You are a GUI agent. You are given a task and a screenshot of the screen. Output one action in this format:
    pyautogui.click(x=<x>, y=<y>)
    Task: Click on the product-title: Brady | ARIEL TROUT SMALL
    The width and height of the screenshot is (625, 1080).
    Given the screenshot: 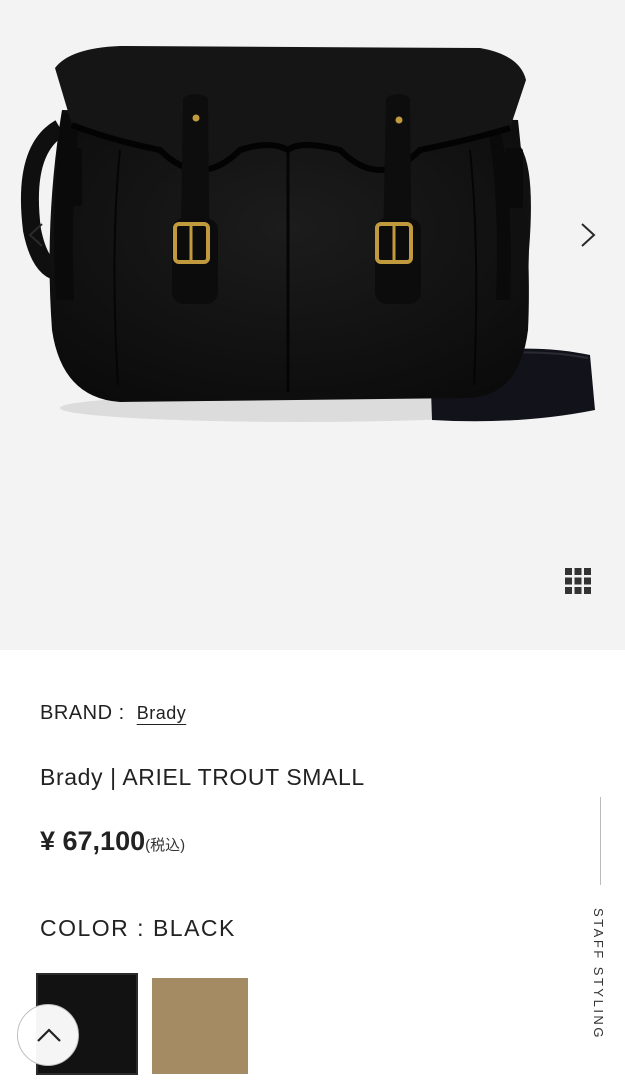 What is the action you would take?
    pyautogui.click(x=202, y=777)
    